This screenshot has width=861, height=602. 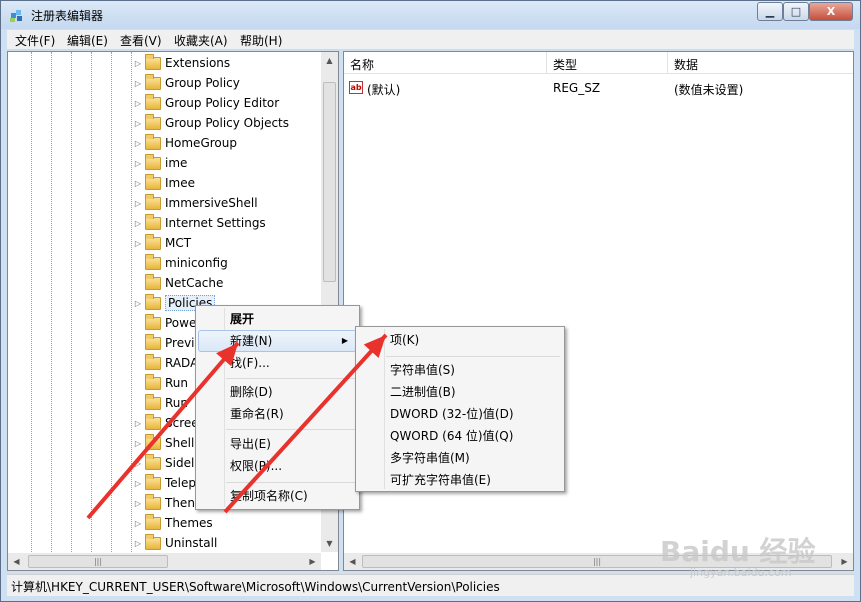 I want to click on scroll-down-icon: ▼, so click(x=329, y=543).